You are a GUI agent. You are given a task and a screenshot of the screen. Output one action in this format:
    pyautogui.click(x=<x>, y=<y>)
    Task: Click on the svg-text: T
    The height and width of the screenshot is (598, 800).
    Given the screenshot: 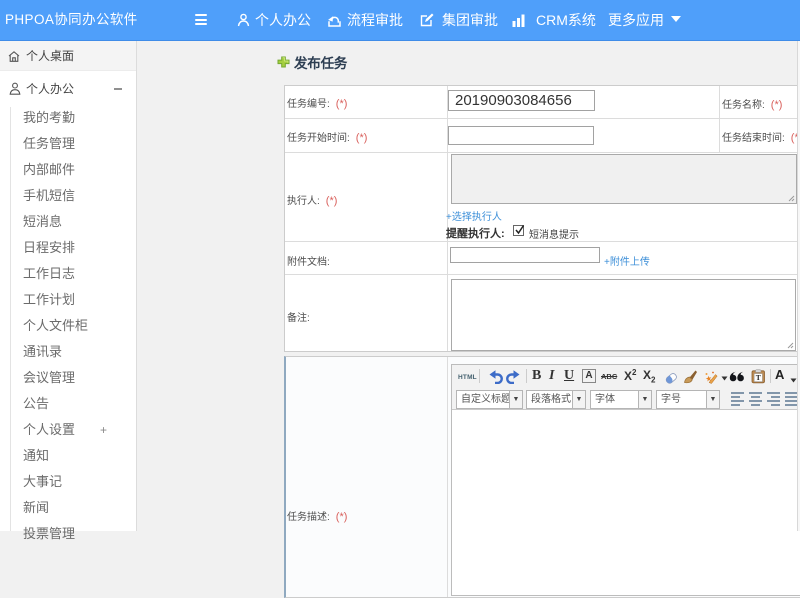 What is the action you would take?
    pyautogui.click(x=758, y=377)
    